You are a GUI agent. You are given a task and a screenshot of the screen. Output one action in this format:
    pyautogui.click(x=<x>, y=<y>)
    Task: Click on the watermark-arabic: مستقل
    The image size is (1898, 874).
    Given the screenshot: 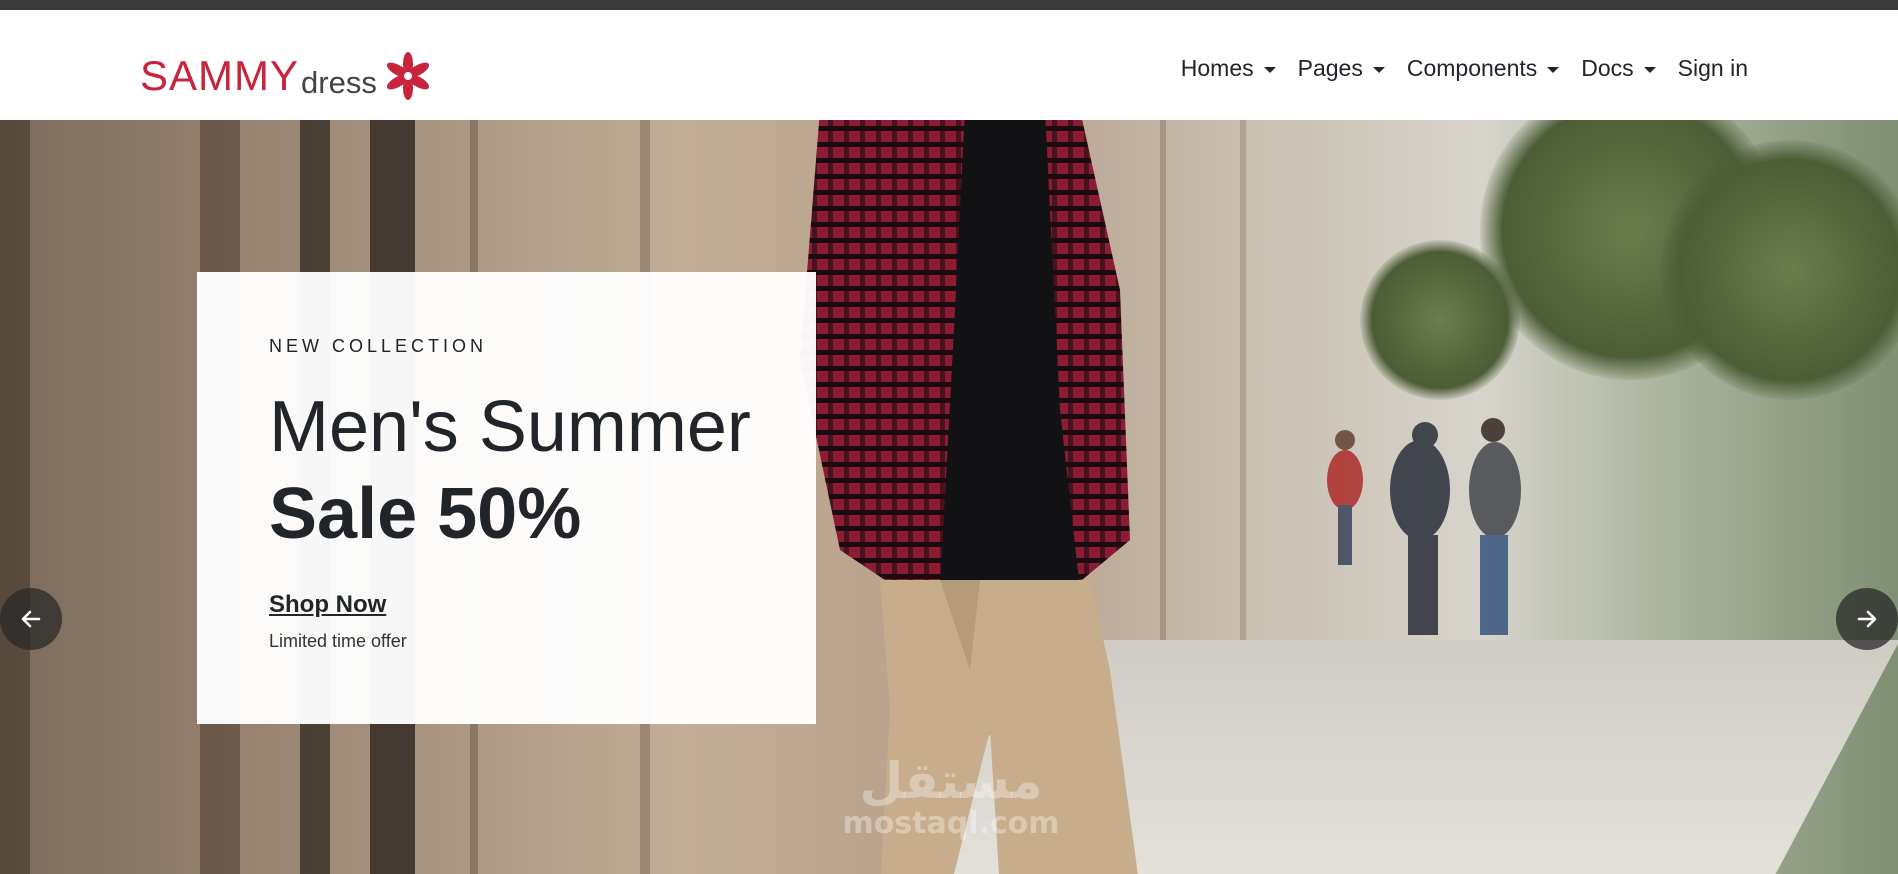 What is the action you would take?
    pyautogui.click(x=951, y=781)
    